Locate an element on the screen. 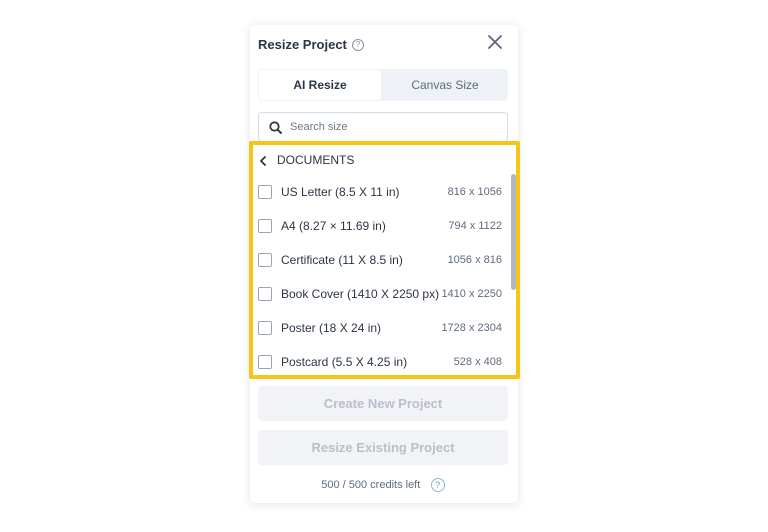  scrollbar-thumb is located at coordinates (513, 232).